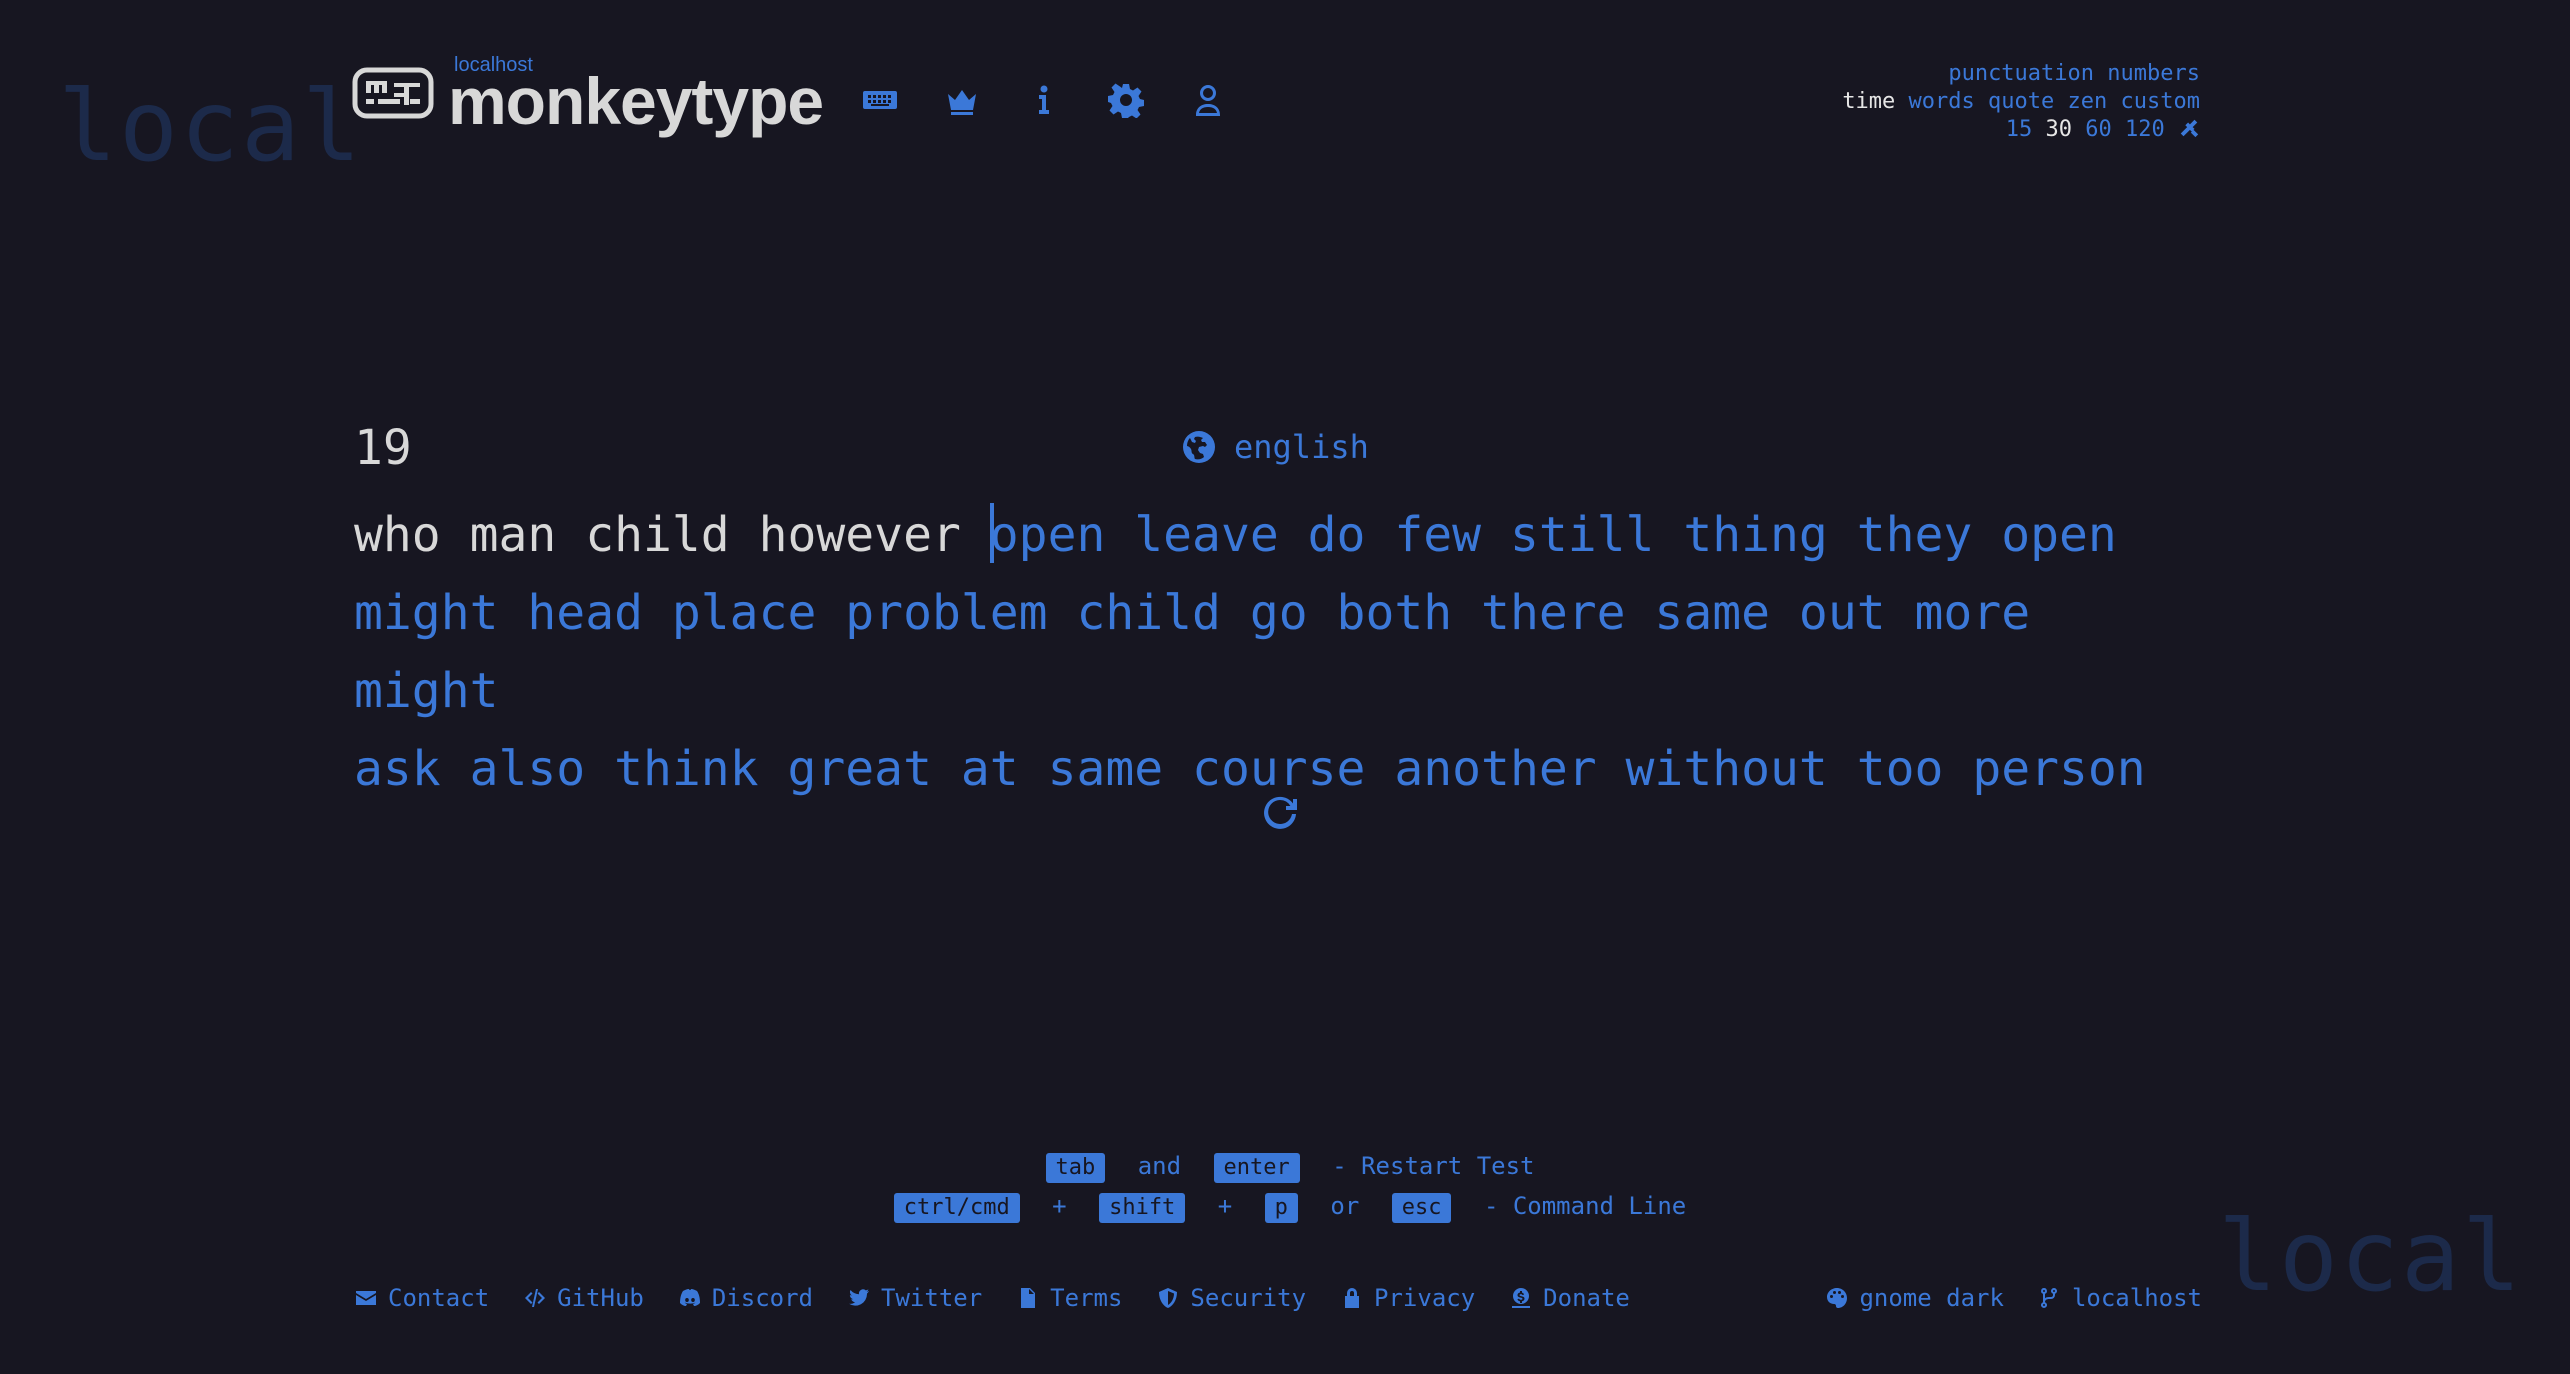  I want to click on version-label: localhost, so click(2136, 1298).